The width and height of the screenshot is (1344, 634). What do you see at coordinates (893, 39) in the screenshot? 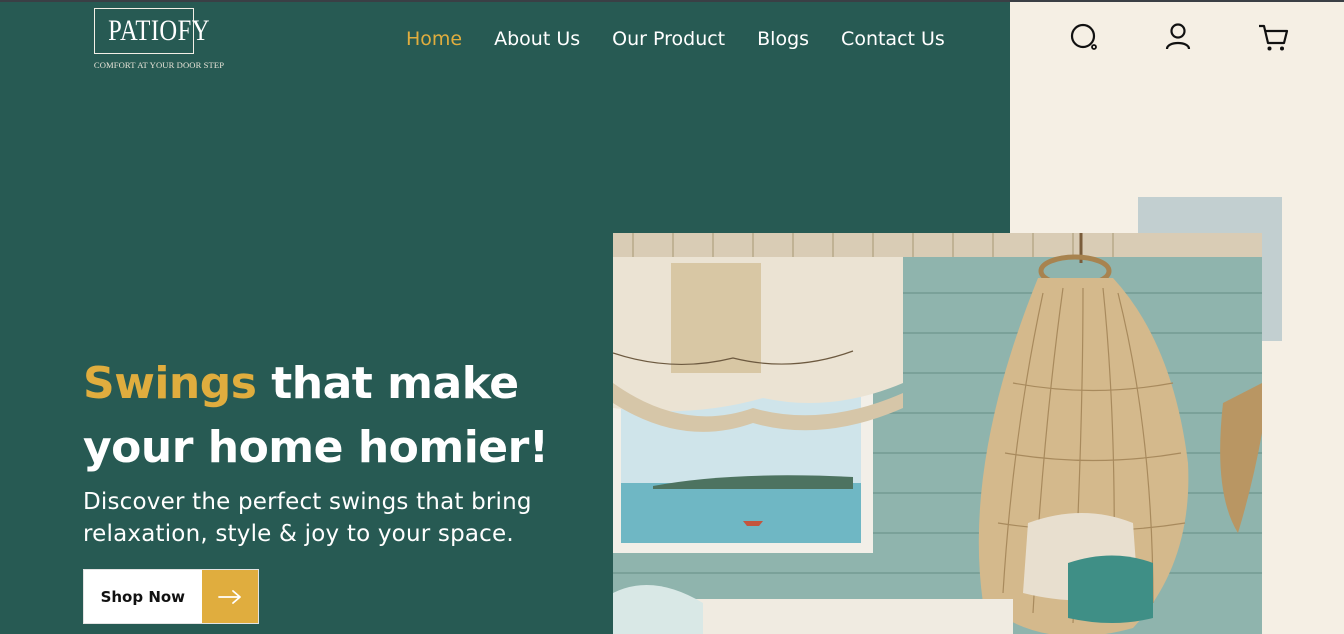
I see `nav-item-contact-us: Contact Us` at bounding box center [893, 39].